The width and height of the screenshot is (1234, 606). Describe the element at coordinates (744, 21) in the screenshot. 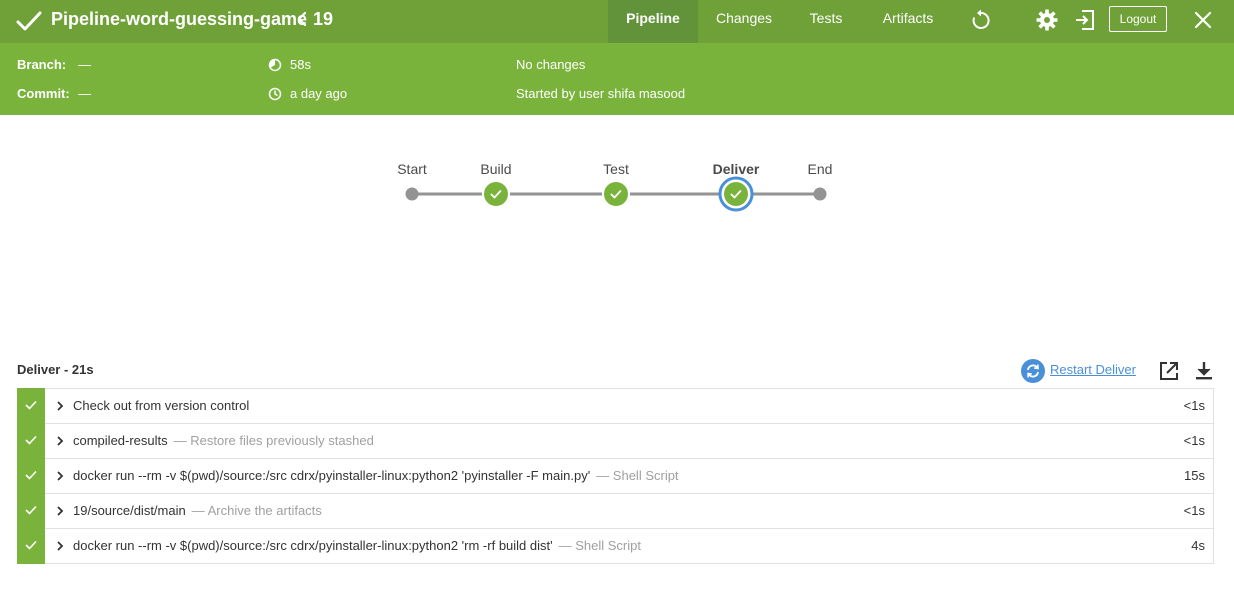

I see `tab-changes: Changes` at that location.